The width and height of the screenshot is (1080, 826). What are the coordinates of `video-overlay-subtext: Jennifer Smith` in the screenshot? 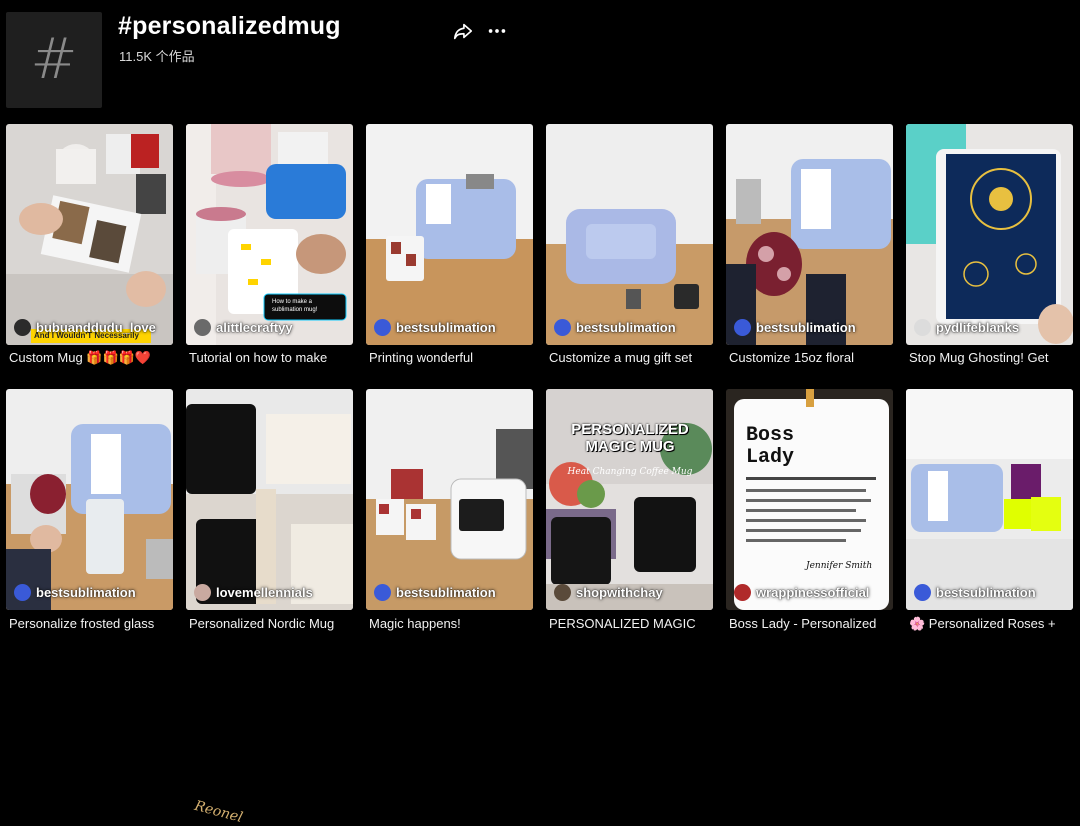 It's located at (839, 566).